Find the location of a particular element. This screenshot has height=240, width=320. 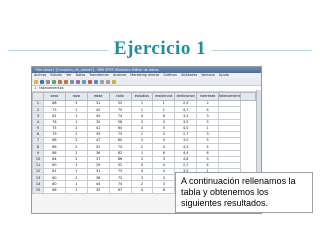

caption-line: tabla y obtenemos los is located at coordinates (225, 192).